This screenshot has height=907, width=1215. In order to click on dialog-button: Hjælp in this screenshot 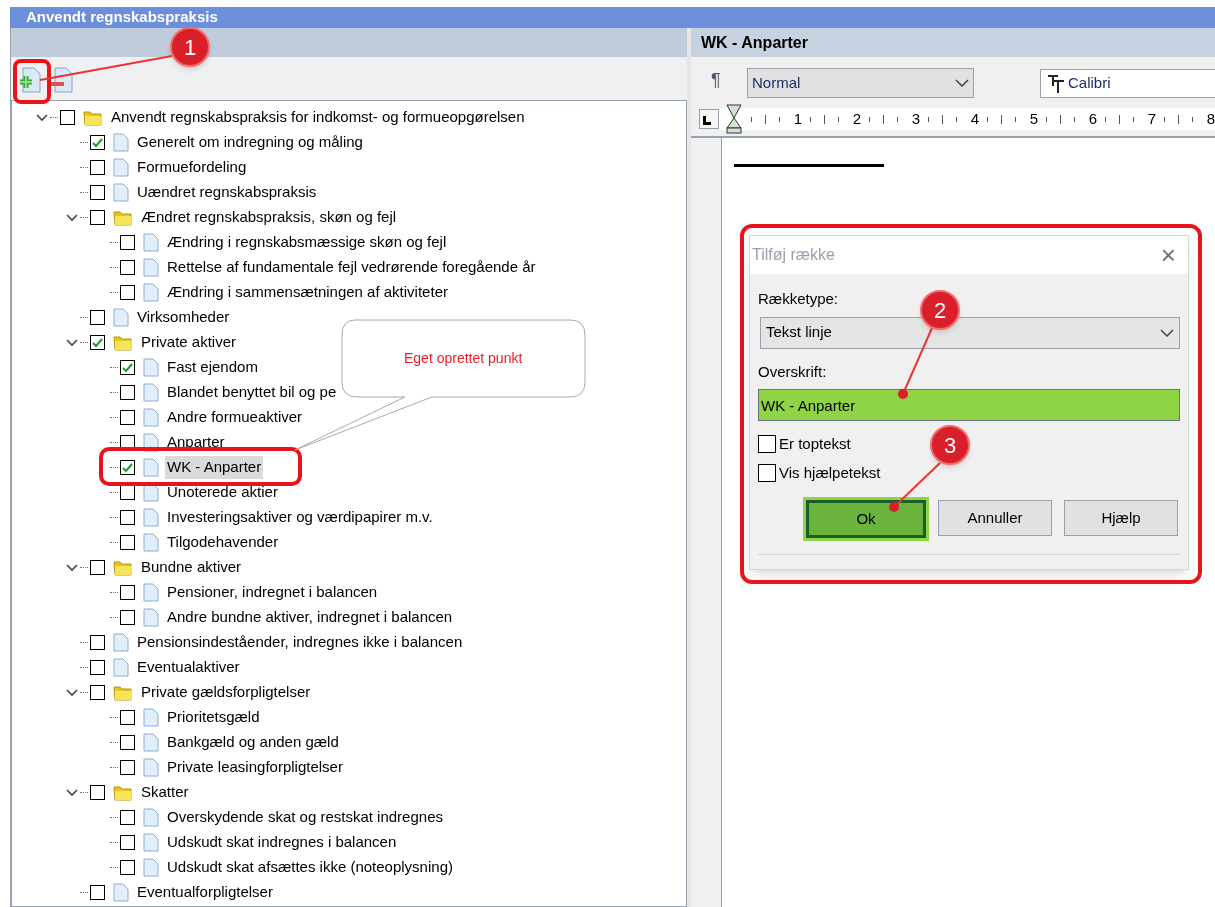, I will do `click(1121, 518)`.